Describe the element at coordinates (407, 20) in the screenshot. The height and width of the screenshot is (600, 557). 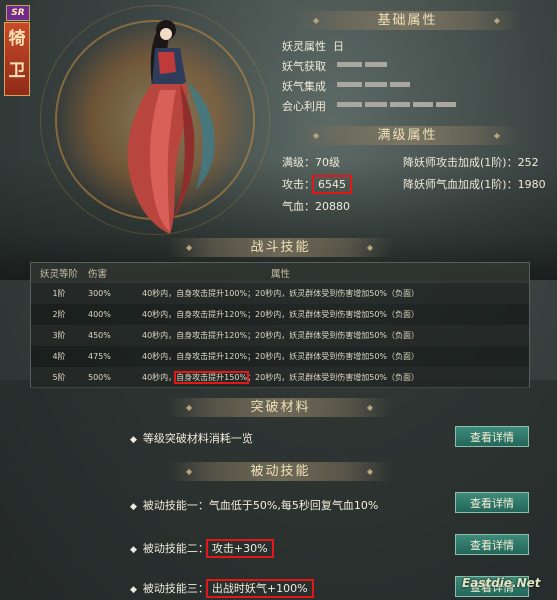
I see `basic-attributes-title: 基础属性` at that location.